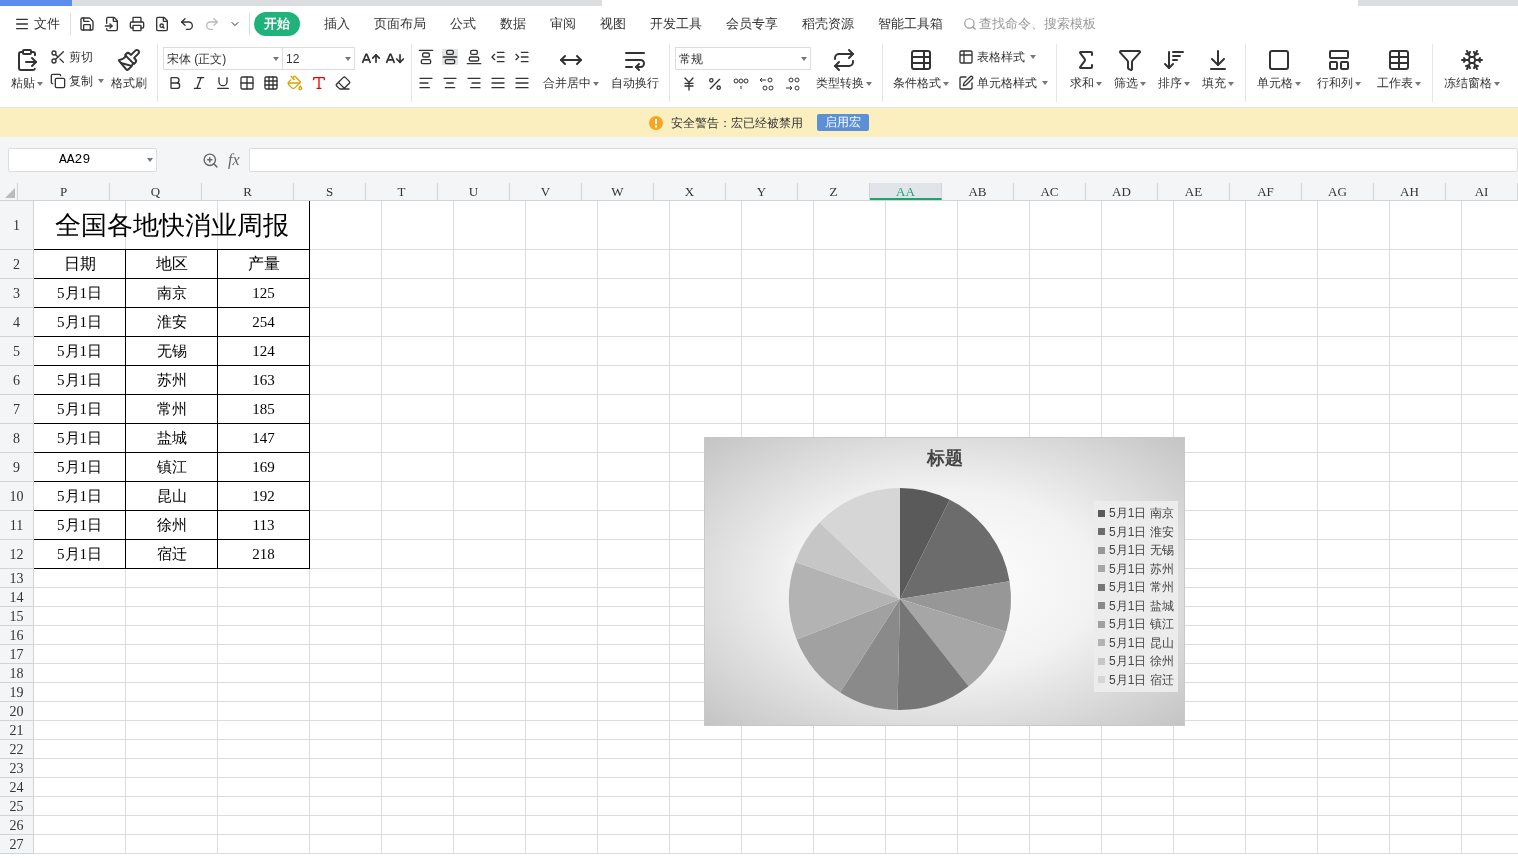 Image resolution: width=1518 pixels, height=860 pixels. Describe the element at coordinates (1003, 83) in the screenshot. I see `cell-style-button: 单元格样式` at that location.